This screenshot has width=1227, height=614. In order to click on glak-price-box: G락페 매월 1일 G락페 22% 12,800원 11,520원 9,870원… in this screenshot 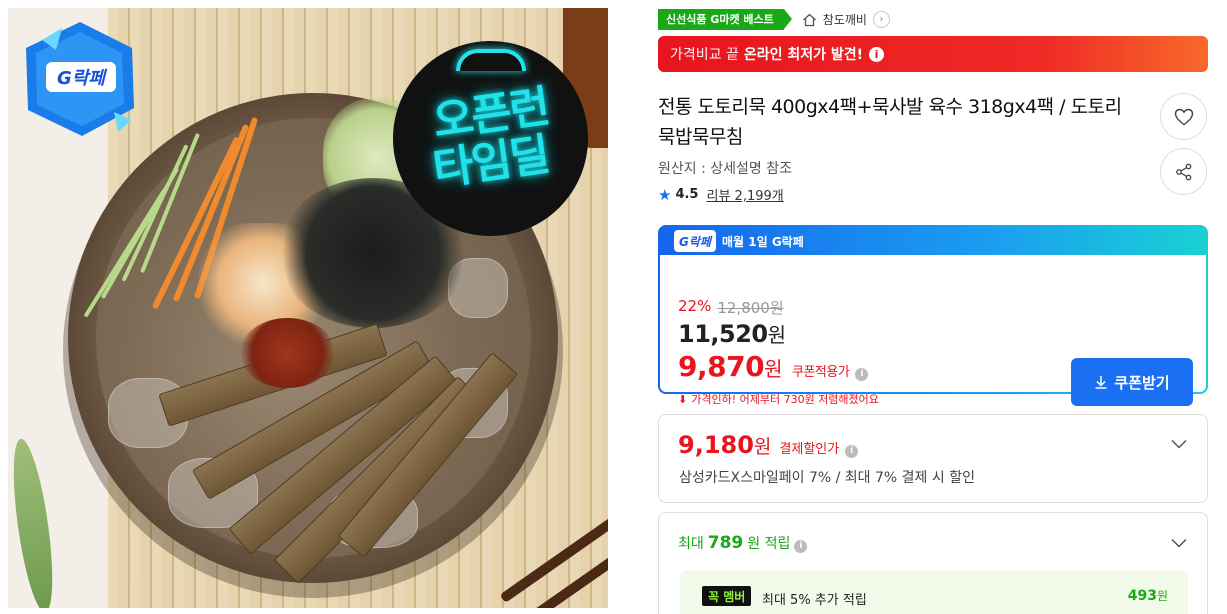, I will do `click(933, 315)`.